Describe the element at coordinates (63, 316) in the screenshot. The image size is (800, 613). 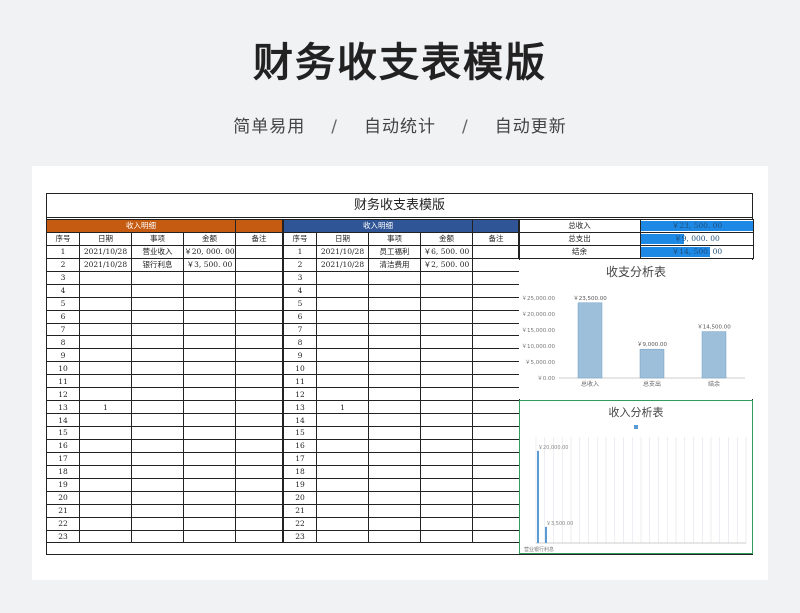
I see `table-cell: 6` at that location.